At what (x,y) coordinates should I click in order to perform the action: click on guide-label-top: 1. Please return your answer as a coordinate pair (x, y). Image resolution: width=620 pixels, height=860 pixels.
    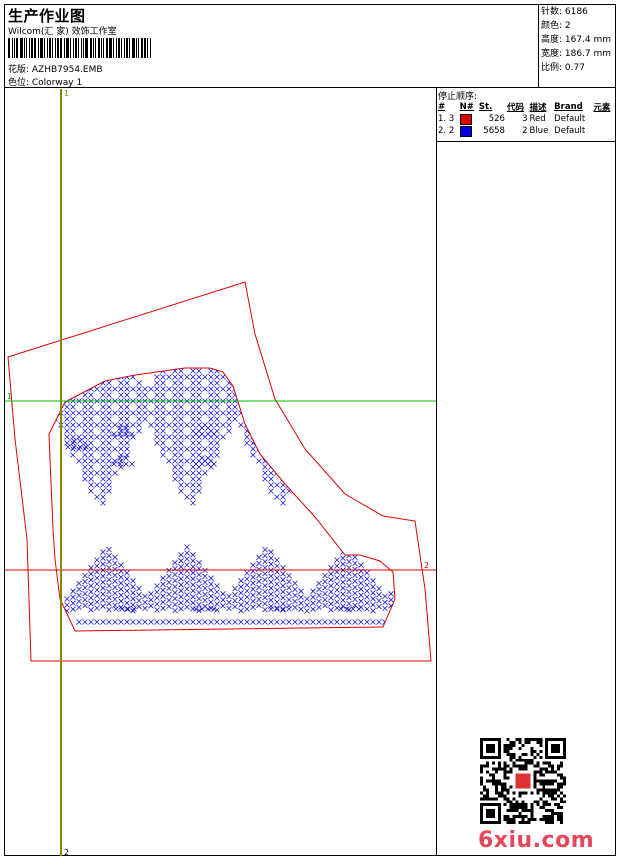
    Looking at the image, I should click on (66, 93).